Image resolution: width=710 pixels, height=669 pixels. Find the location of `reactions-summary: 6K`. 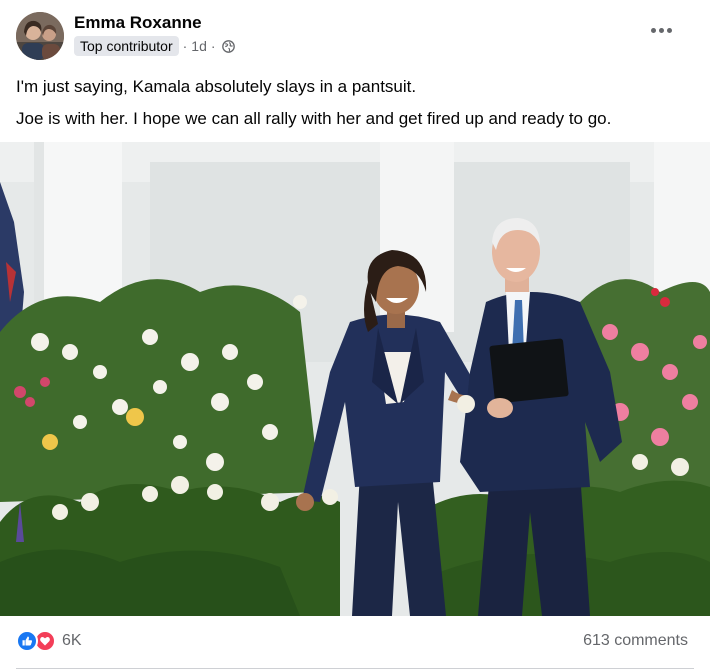

reactions-summary: 6K is located at coordinates (49, 641).